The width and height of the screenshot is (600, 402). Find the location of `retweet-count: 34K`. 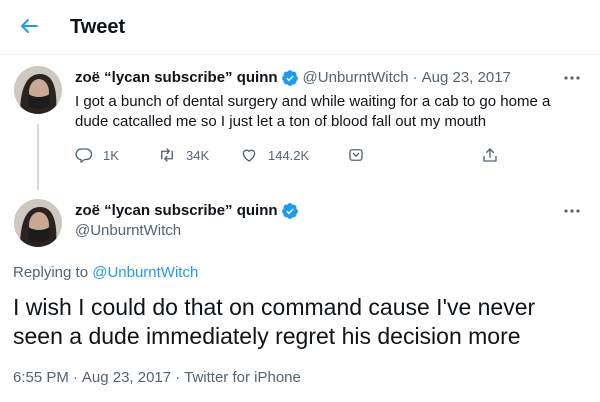

retweet-count: 34K is located at coordinates (198, 155).